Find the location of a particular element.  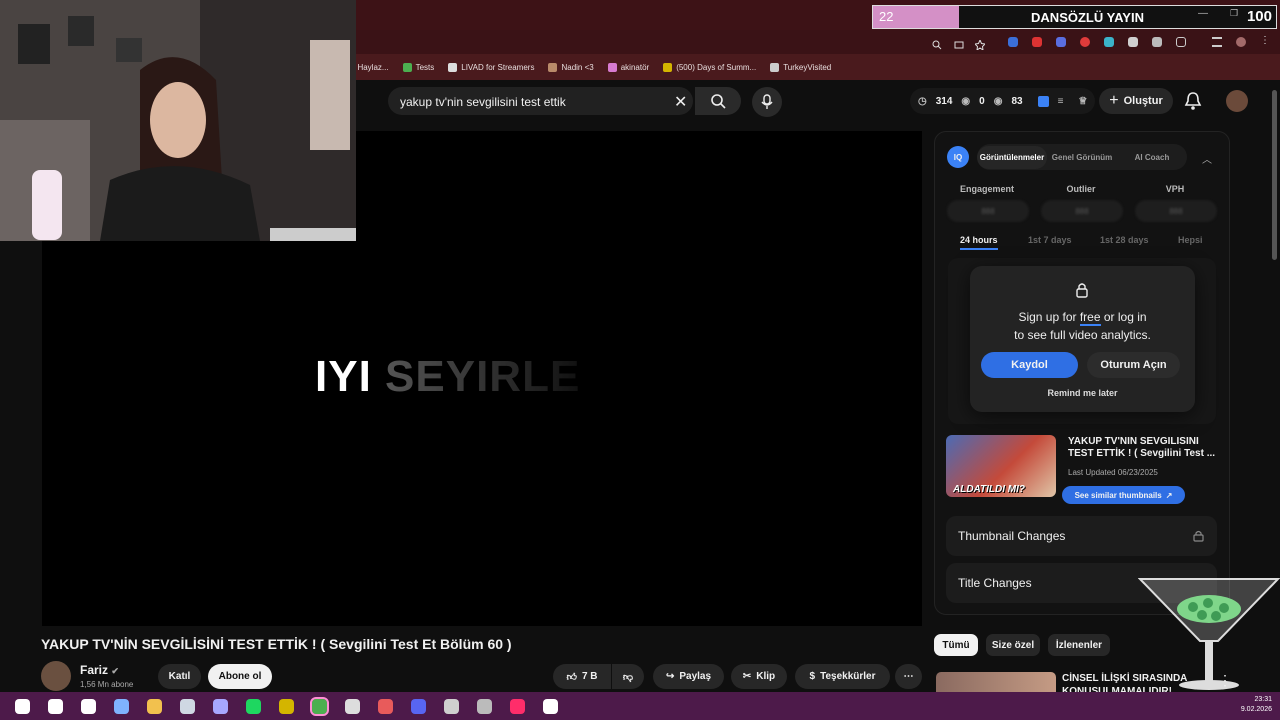

tab-overview: Genel Görünüm is located at coordinates (1082, 157).